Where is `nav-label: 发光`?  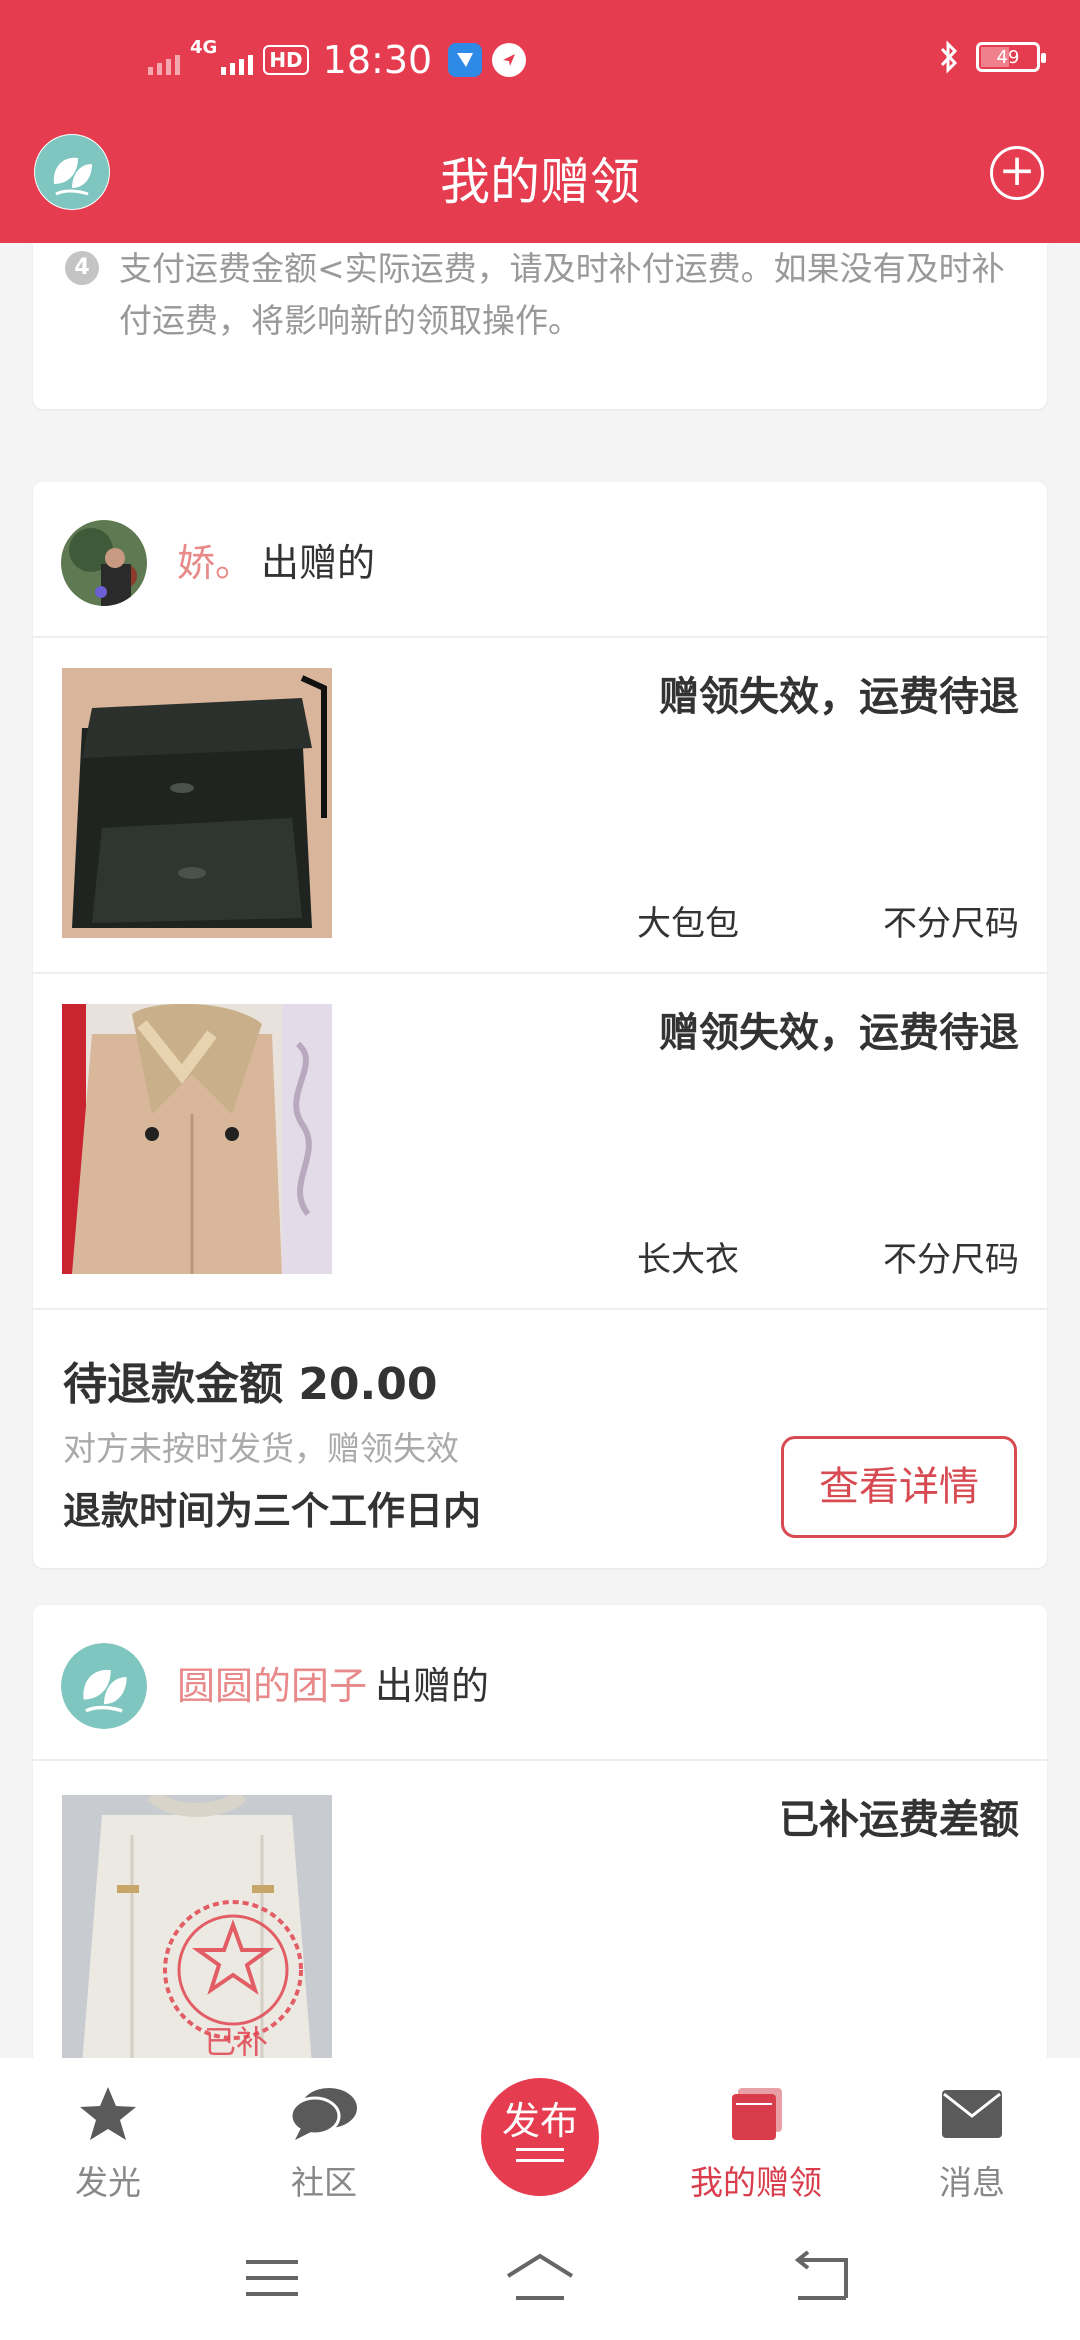 nav-label: 发光 is located at coordinates (108, 2182).